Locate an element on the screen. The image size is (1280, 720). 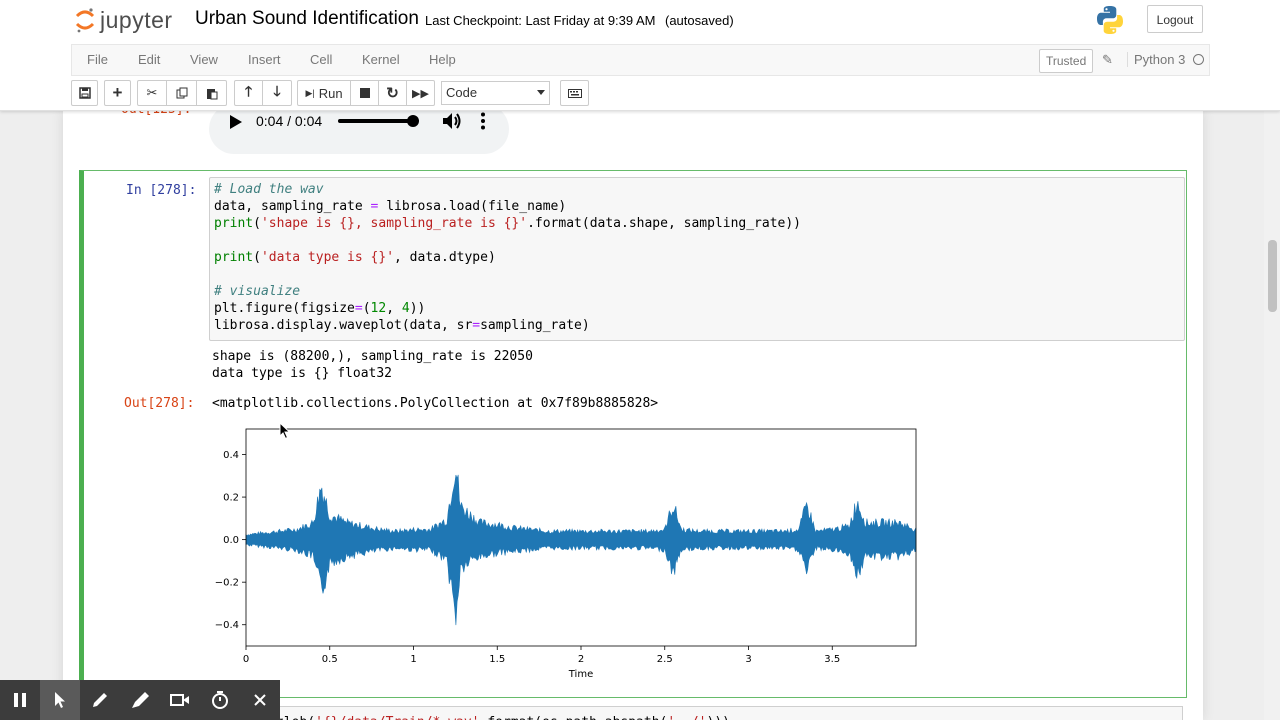
scissors-icon: ✂ is located at coordinates (152, 92).